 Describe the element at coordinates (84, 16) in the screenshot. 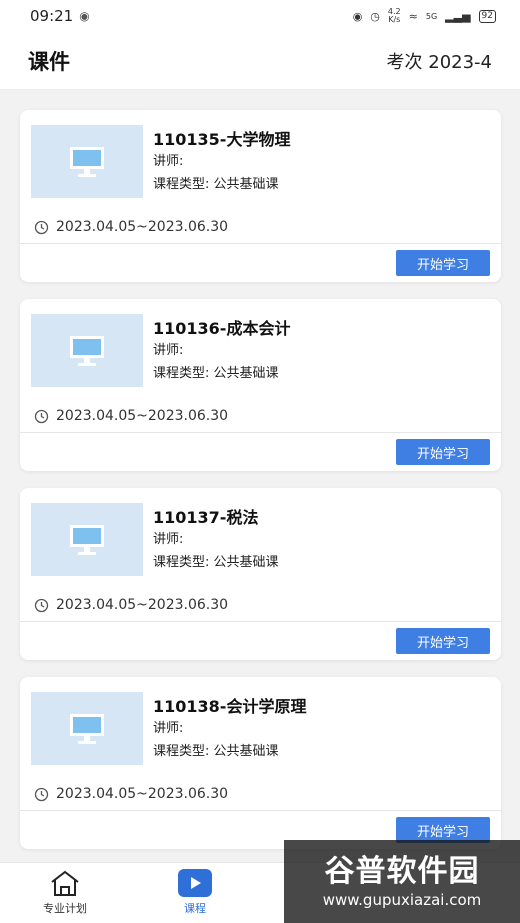

I see `wechat-notification-icon: ◉` at that location.